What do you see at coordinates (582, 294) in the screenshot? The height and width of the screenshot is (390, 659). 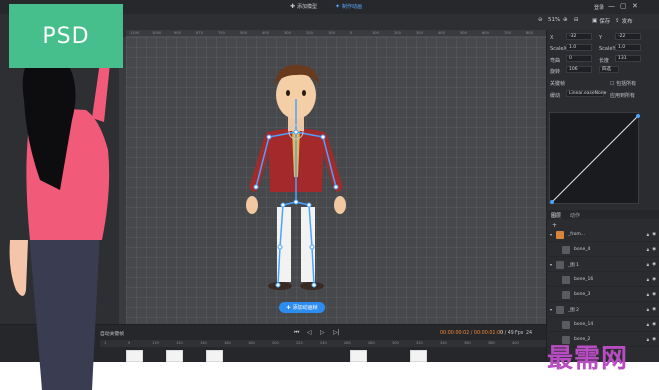 I see `layer-name: bone_3` at bounding box center [582, 294].